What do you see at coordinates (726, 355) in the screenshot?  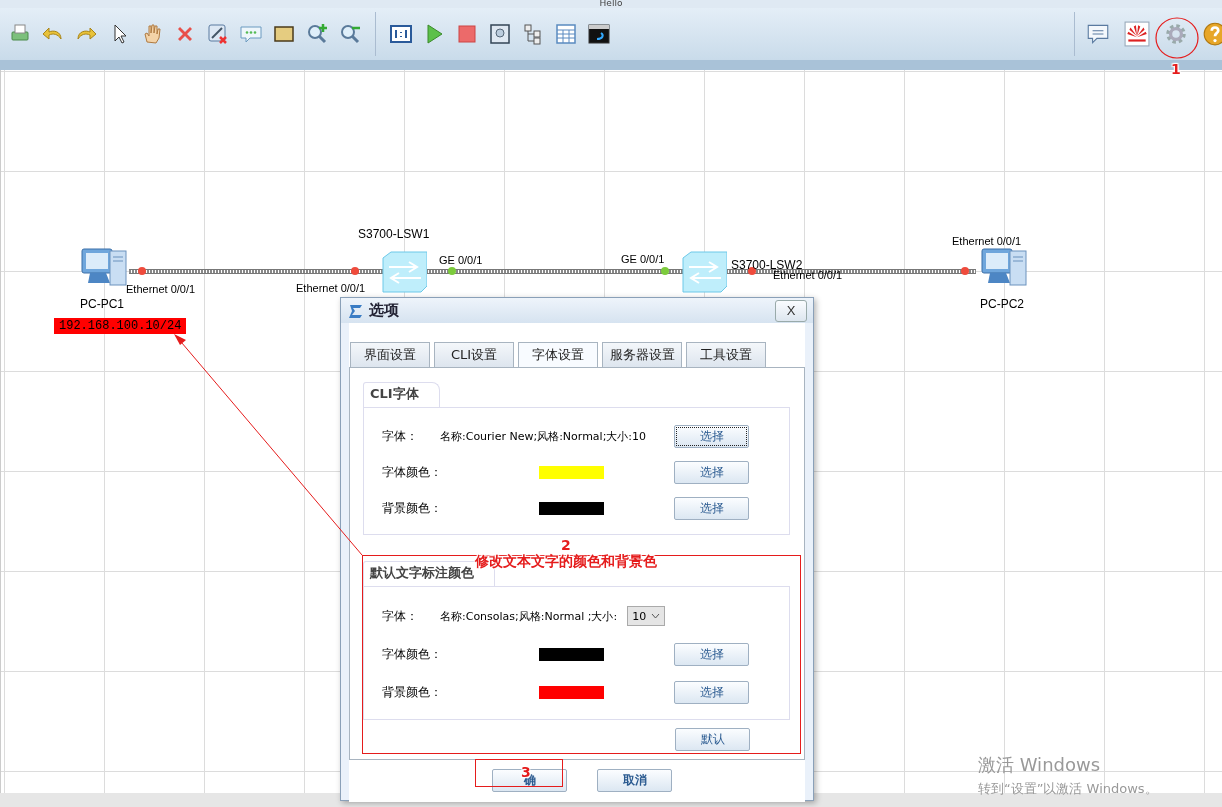 I see `tab: 工具设置` at bounding box center [726, 355].